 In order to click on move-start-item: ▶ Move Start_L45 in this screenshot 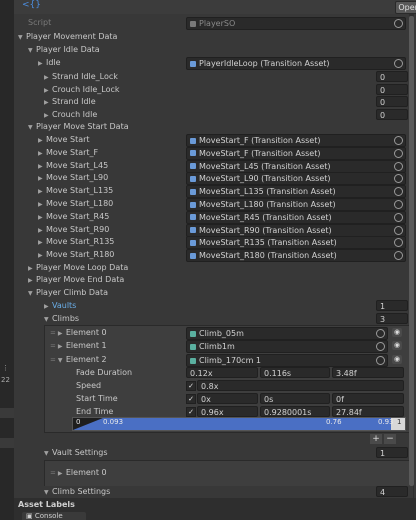, I will do `click(73, 166)`.